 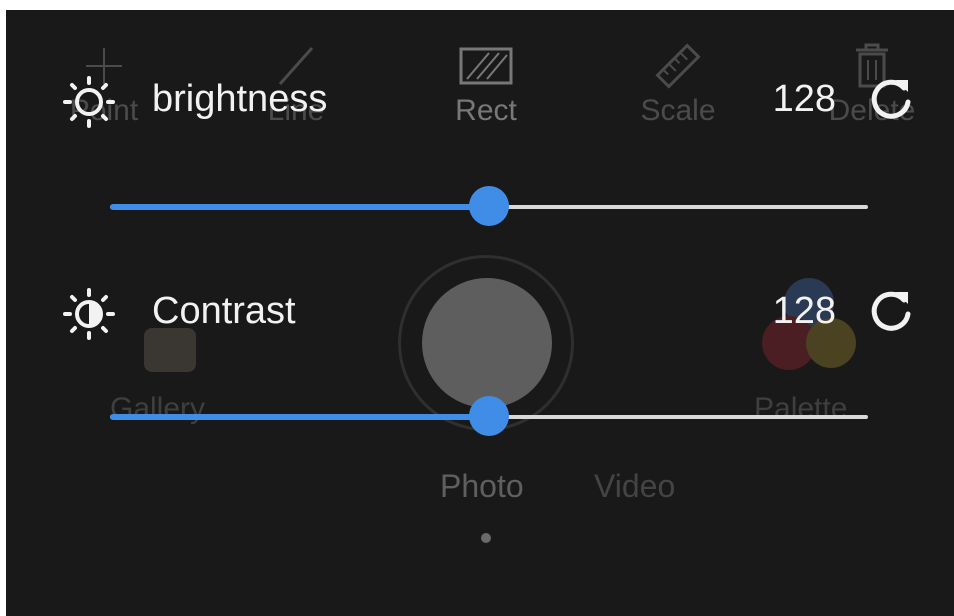 What do you see at coordinates (240, 99) in the screenshot?
I see `brightness-label: brightness` at bounding box center [240, 99].